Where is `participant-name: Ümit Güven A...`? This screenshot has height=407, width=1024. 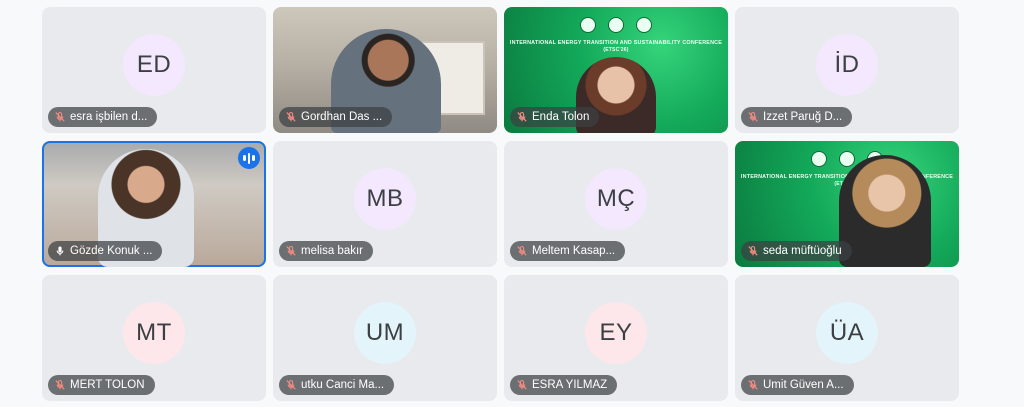
participant-name: Ümit Güven A... is located at coordinates (803, 385).